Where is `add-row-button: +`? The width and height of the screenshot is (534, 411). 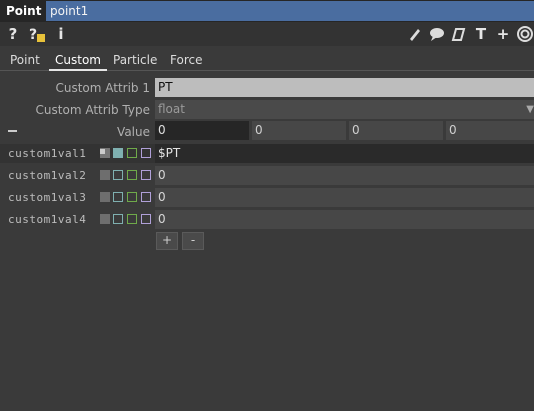 add-row-button: + is located at coordinates (167, 241).